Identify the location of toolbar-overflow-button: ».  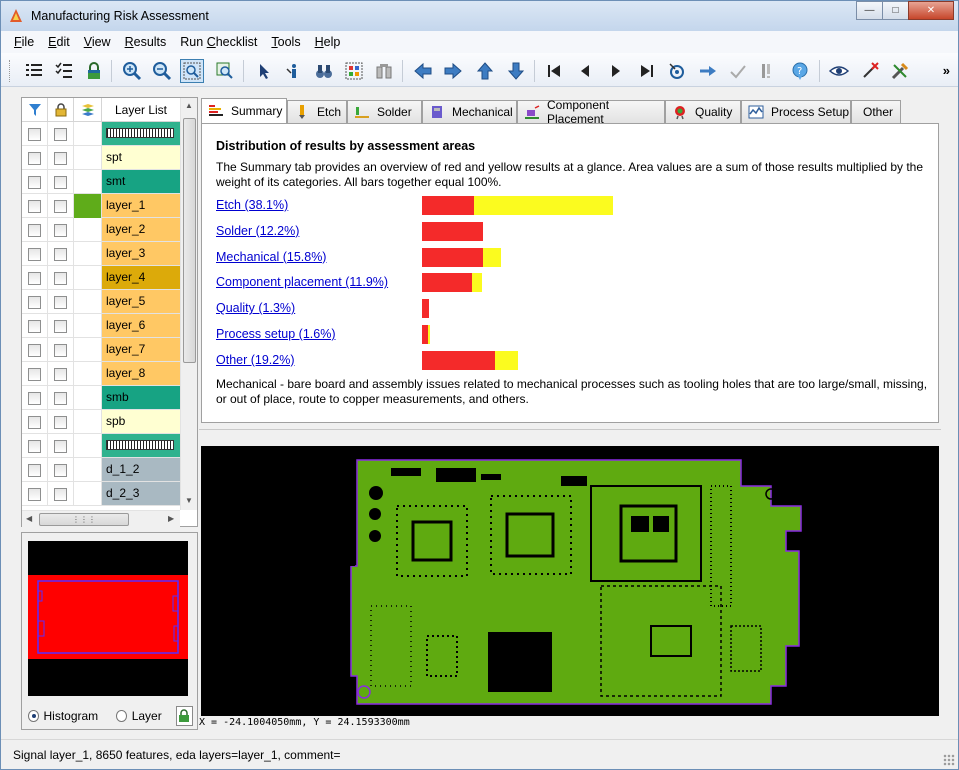
(946, 70).